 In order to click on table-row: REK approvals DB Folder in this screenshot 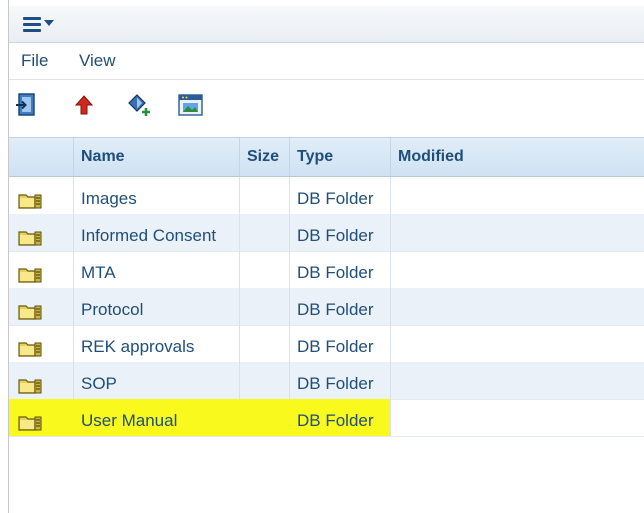, I will do `click(326, 344)`.